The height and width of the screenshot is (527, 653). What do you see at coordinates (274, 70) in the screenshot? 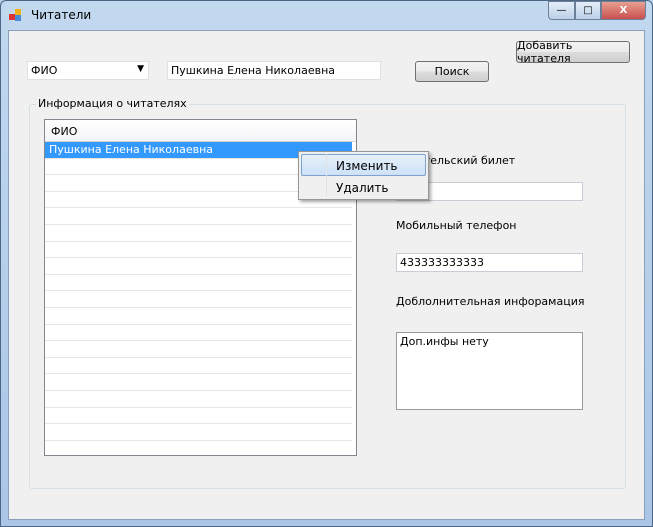
I see `search-input: Пушкина Елена Николаевна` at bounding box center [274, 70].